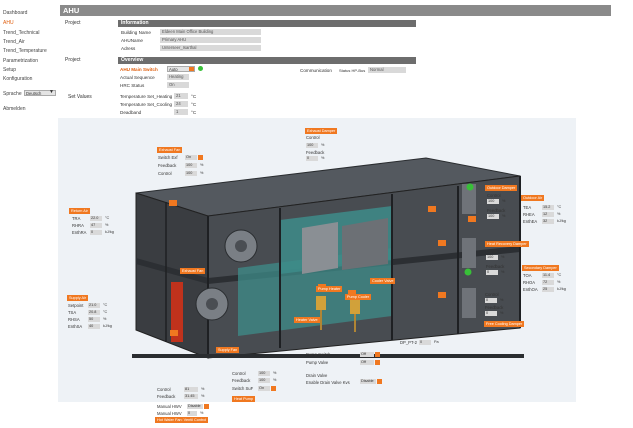  What do you see at coordinates (494, 195) in the screenshot?
I see `od-control-label: Control` at bounding box center [494, 195].